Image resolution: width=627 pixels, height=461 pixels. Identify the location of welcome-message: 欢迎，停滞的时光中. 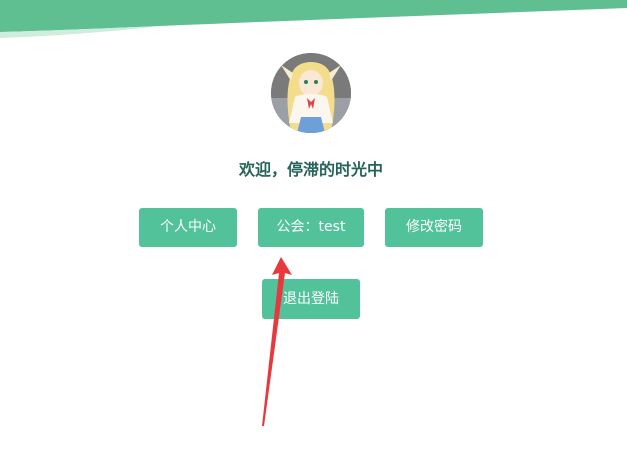
(310, 169).